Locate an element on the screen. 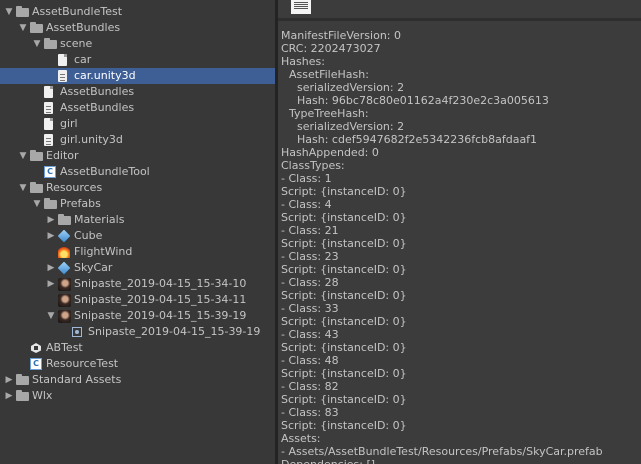  asset-preview-thumbnail is located at coordinates (301, 7).